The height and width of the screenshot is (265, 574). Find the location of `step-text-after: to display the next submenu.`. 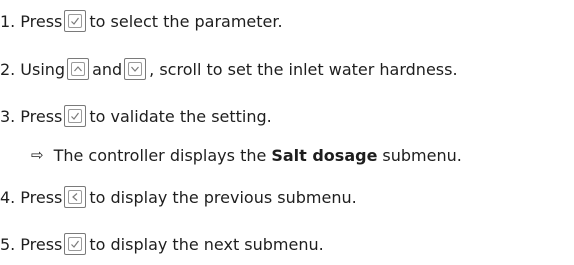

step-text-after: to display the next submenu. is located at coordinates (206, 244).